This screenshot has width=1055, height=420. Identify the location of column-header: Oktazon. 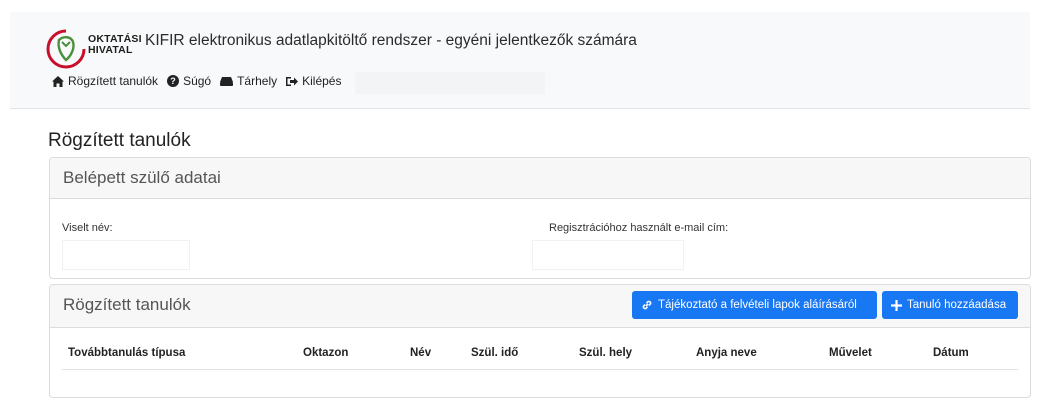
(326, 353).